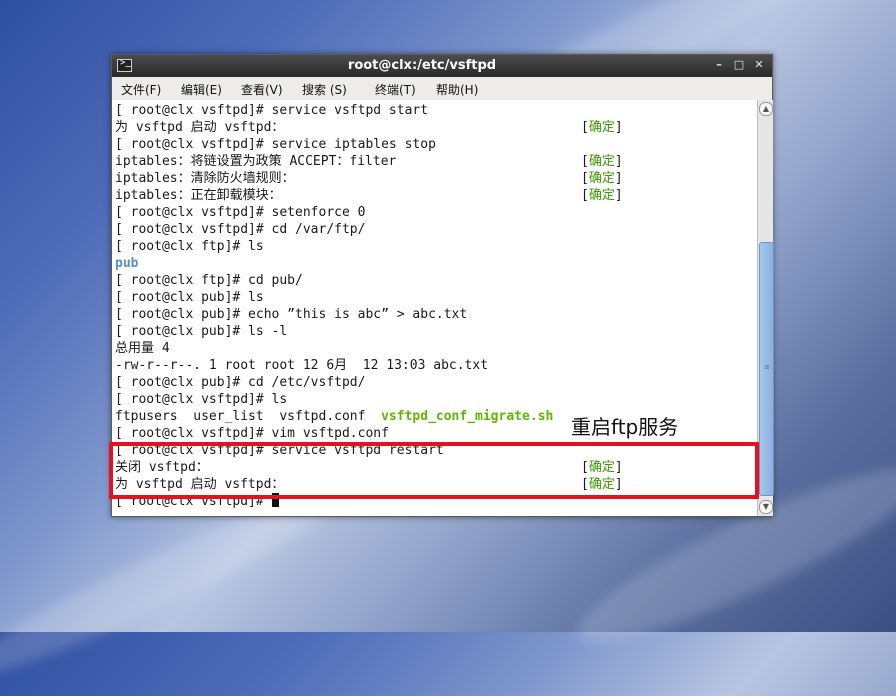 This screenshot has height=696, width=896. I want to click on scroll-thumb: ≡, so click(766, 369).